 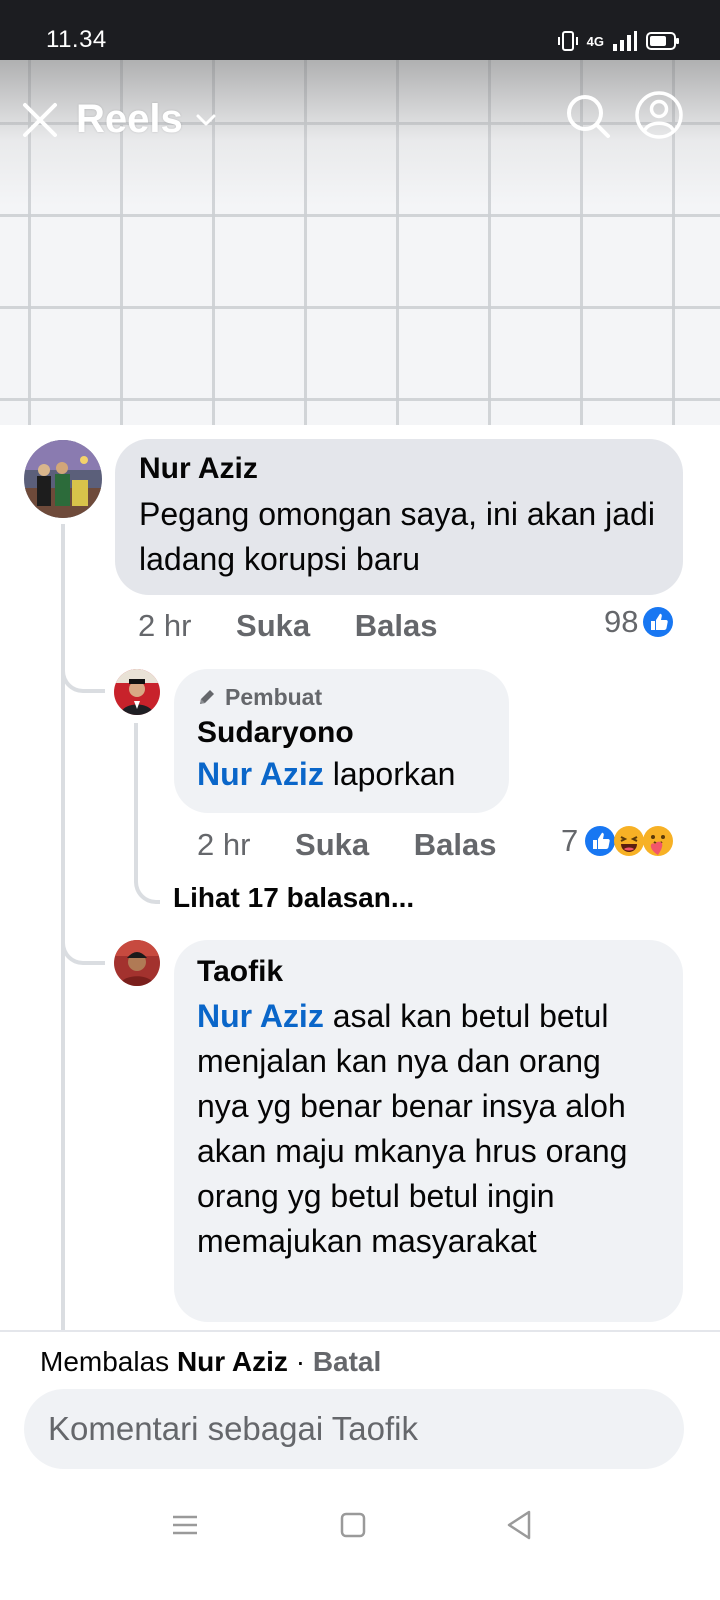 I want to click on chevron-down-icon, so click(x=206, y=119).